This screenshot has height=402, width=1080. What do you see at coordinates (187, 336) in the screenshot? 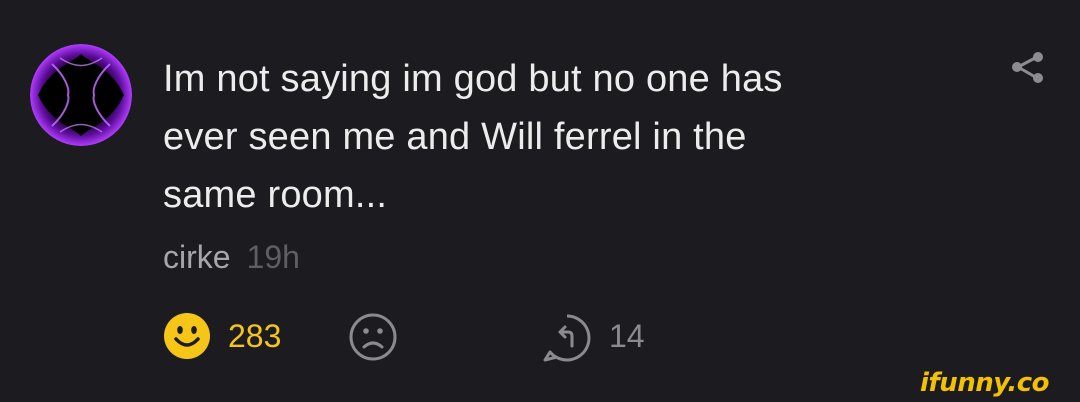
I see `smile-icon` at bounding box center [187, 336].